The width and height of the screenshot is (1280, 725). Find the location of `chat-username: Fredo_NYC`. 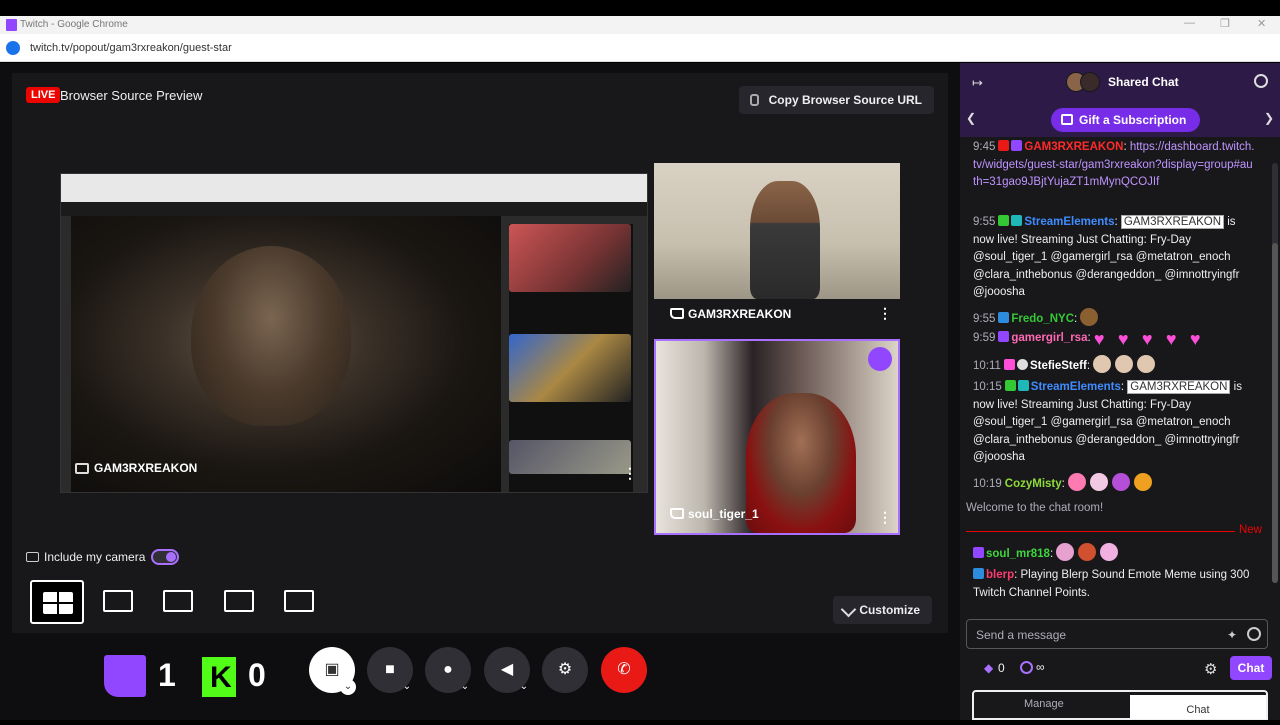

chat-username: Fredo_NYC is located at coordinates (1042, 319).